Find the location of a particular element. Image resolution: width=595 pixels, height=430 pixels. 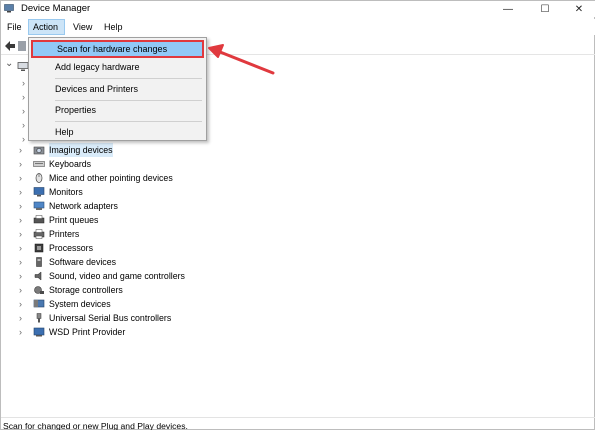

back-arrow-icon is located at coordinates (10, 46).